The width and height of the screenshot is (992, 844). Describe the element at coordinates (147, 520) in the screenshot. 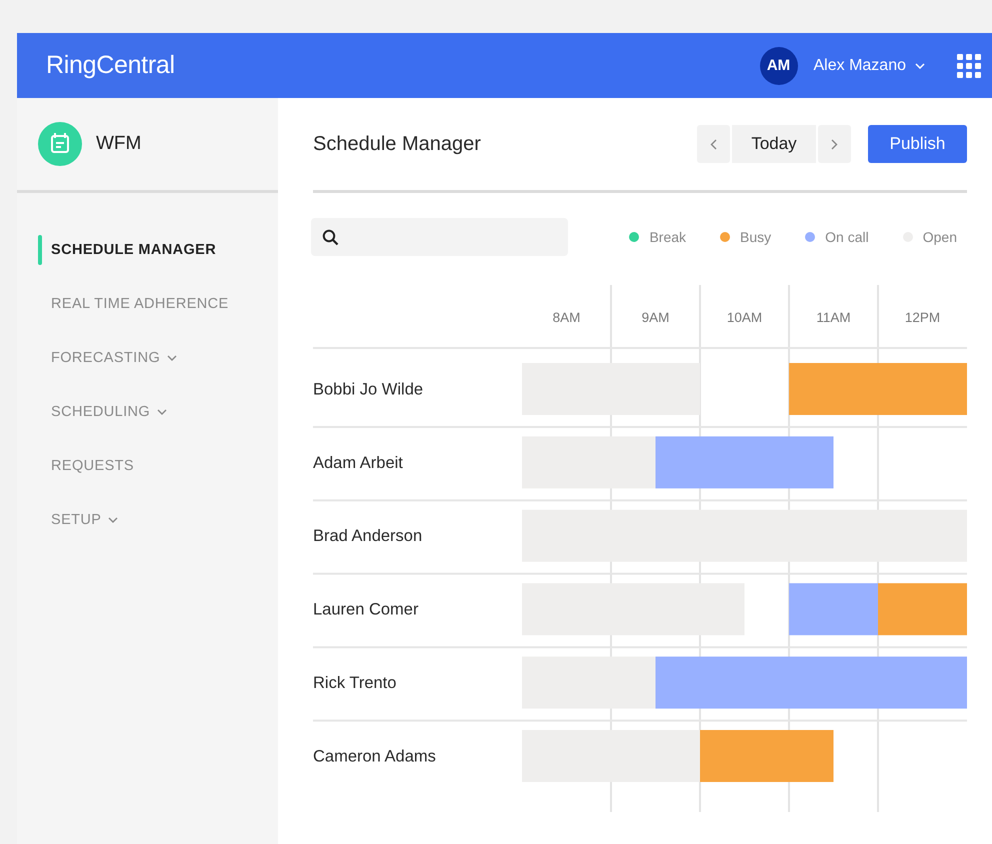

I see `nav-item: SETUP` at that location.